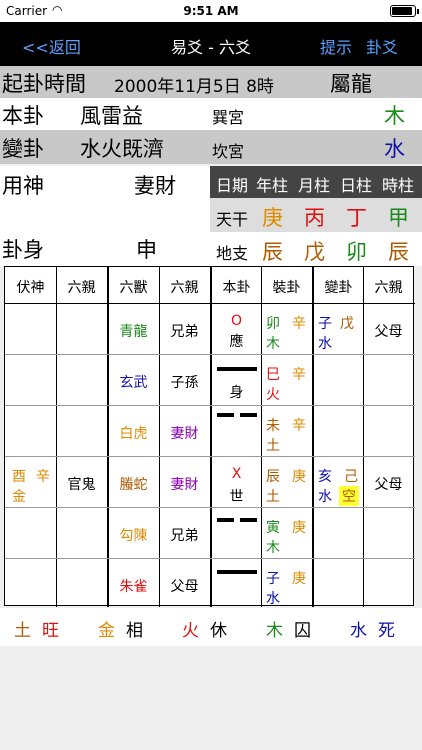 Image resolution: width=422 pixels, height=750 pixels. I want to click on strength-metal-state: 相, so click(134, 631).